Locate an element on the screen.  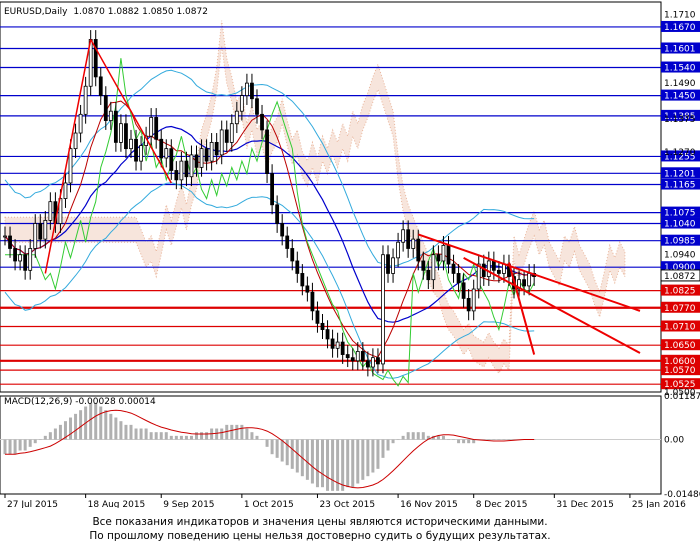
price-tick: 1.0940 is located at coordinates (680, 256).